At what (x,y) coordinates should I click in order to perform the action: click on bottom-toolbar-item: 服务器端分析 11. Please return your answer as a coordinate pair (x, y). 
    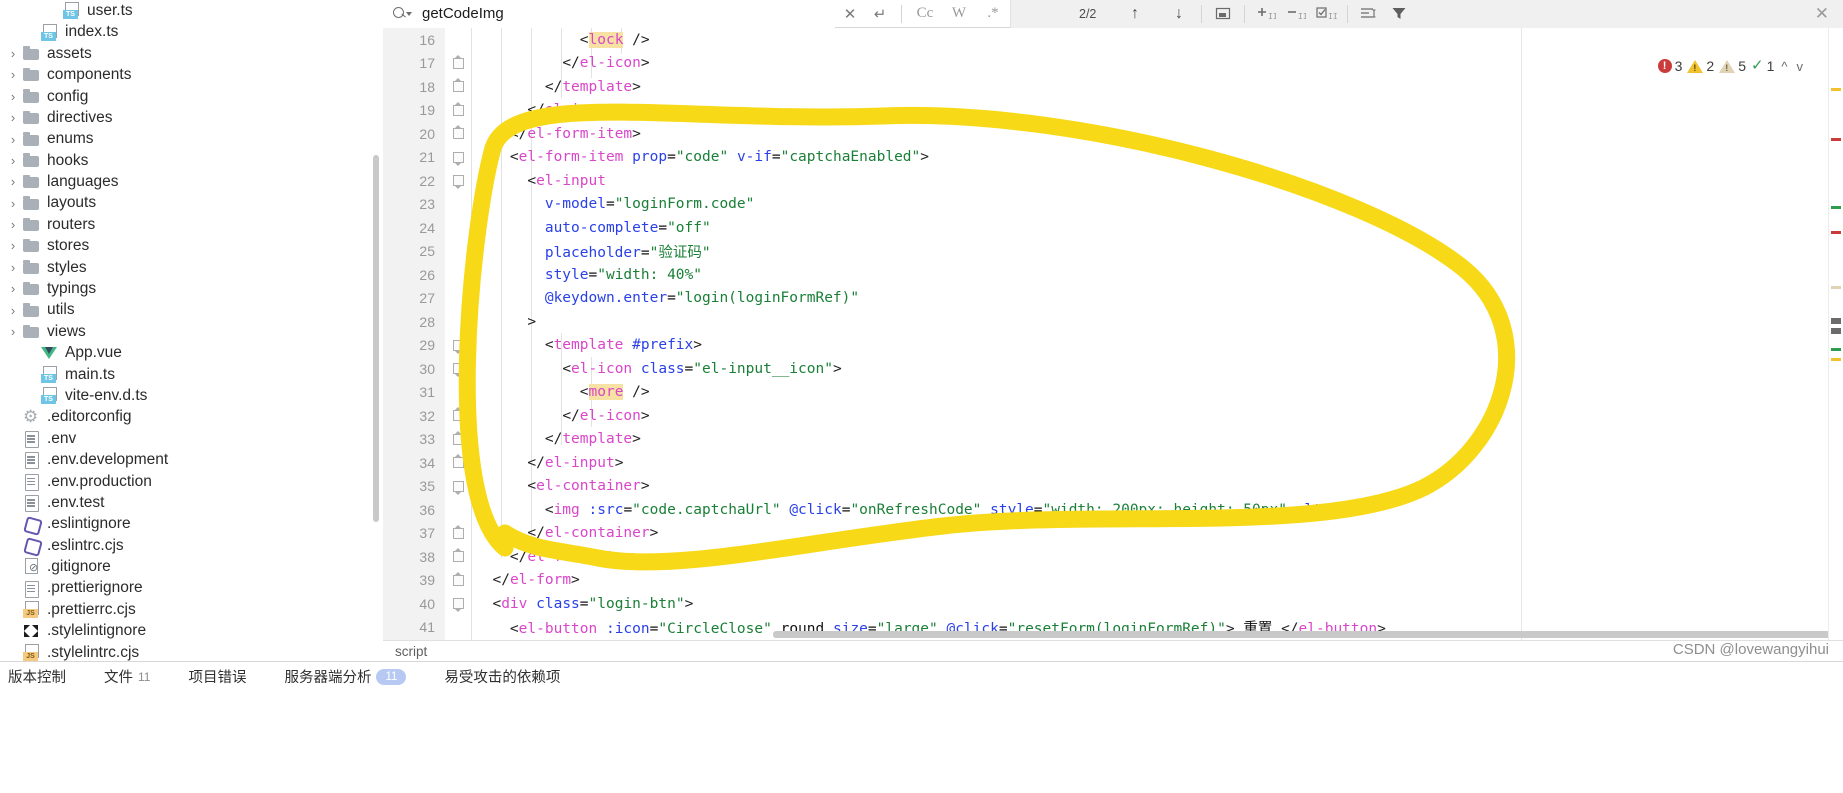
    Looking at the image, I should click on (345, 676).